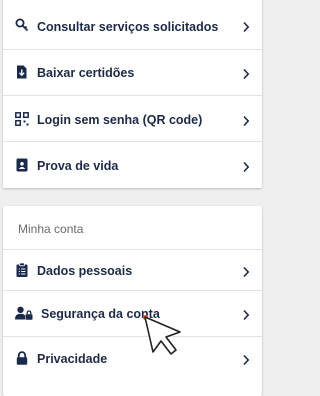 This screenshot has width=320, height=396. I want to click on menu-item-baixar-certidoes: Baixar certidões, so click(132, 73).